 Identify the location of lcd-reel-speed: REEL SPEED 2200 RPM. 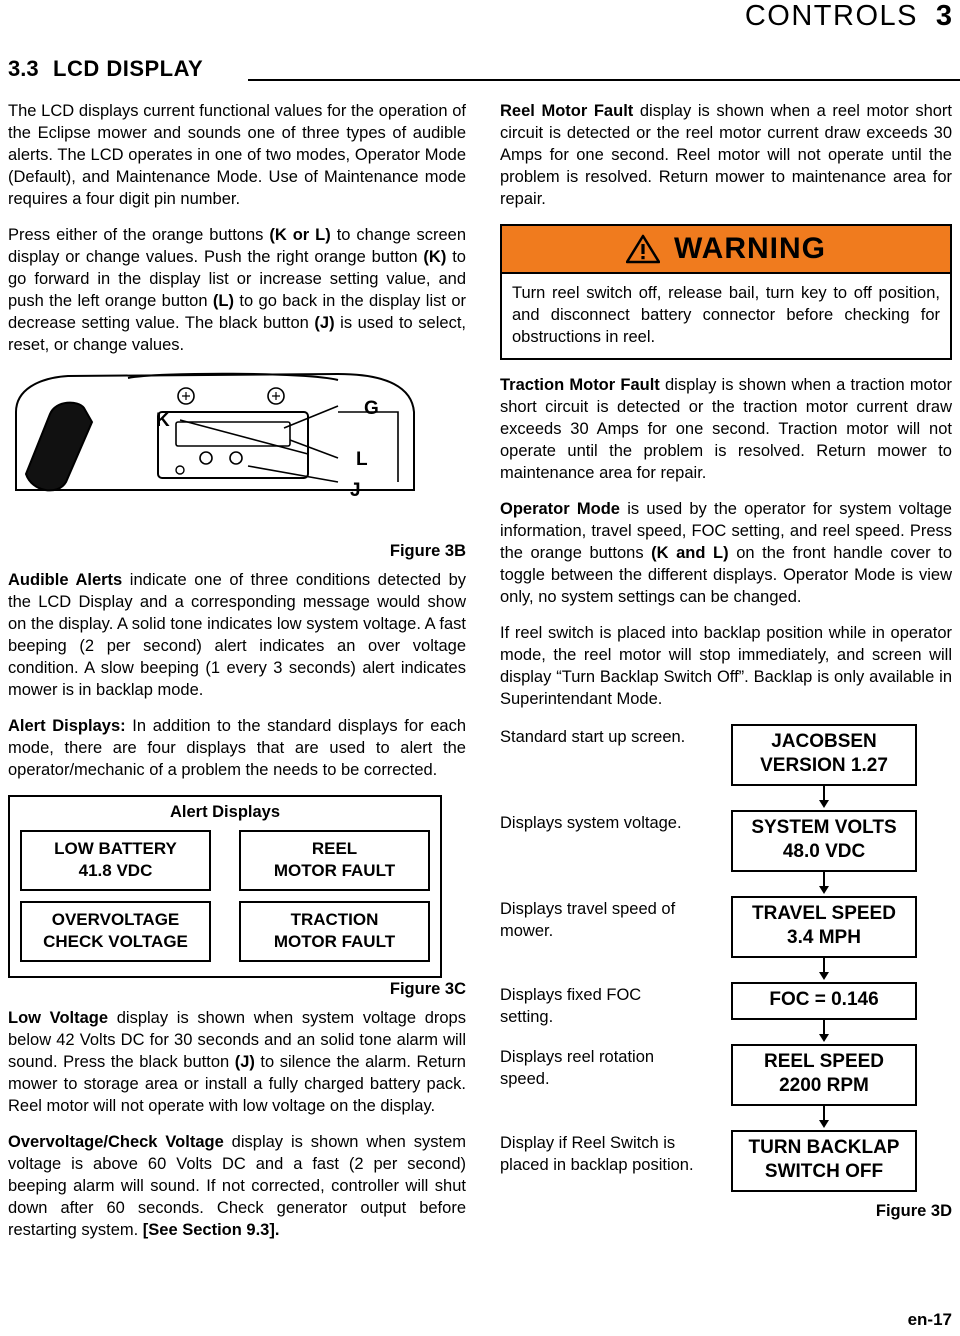
(824, 1075).